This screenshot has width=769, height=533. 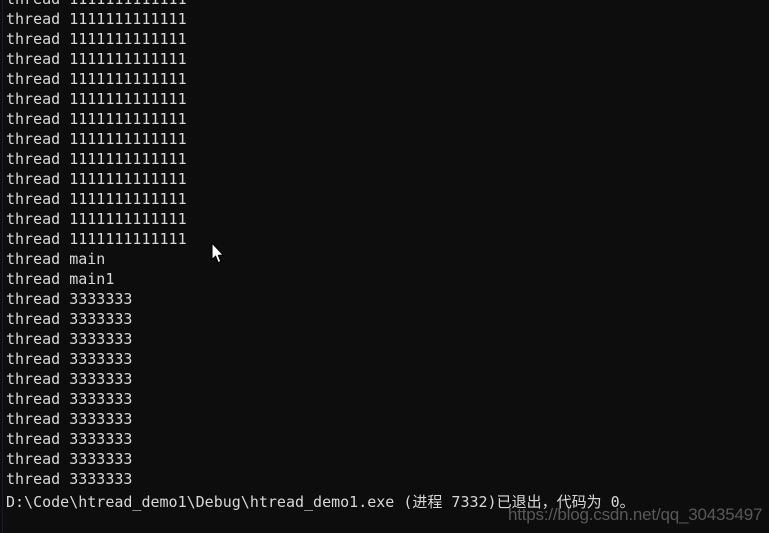 I want to click on console-line: thread main1, so click(x=60, y=279).